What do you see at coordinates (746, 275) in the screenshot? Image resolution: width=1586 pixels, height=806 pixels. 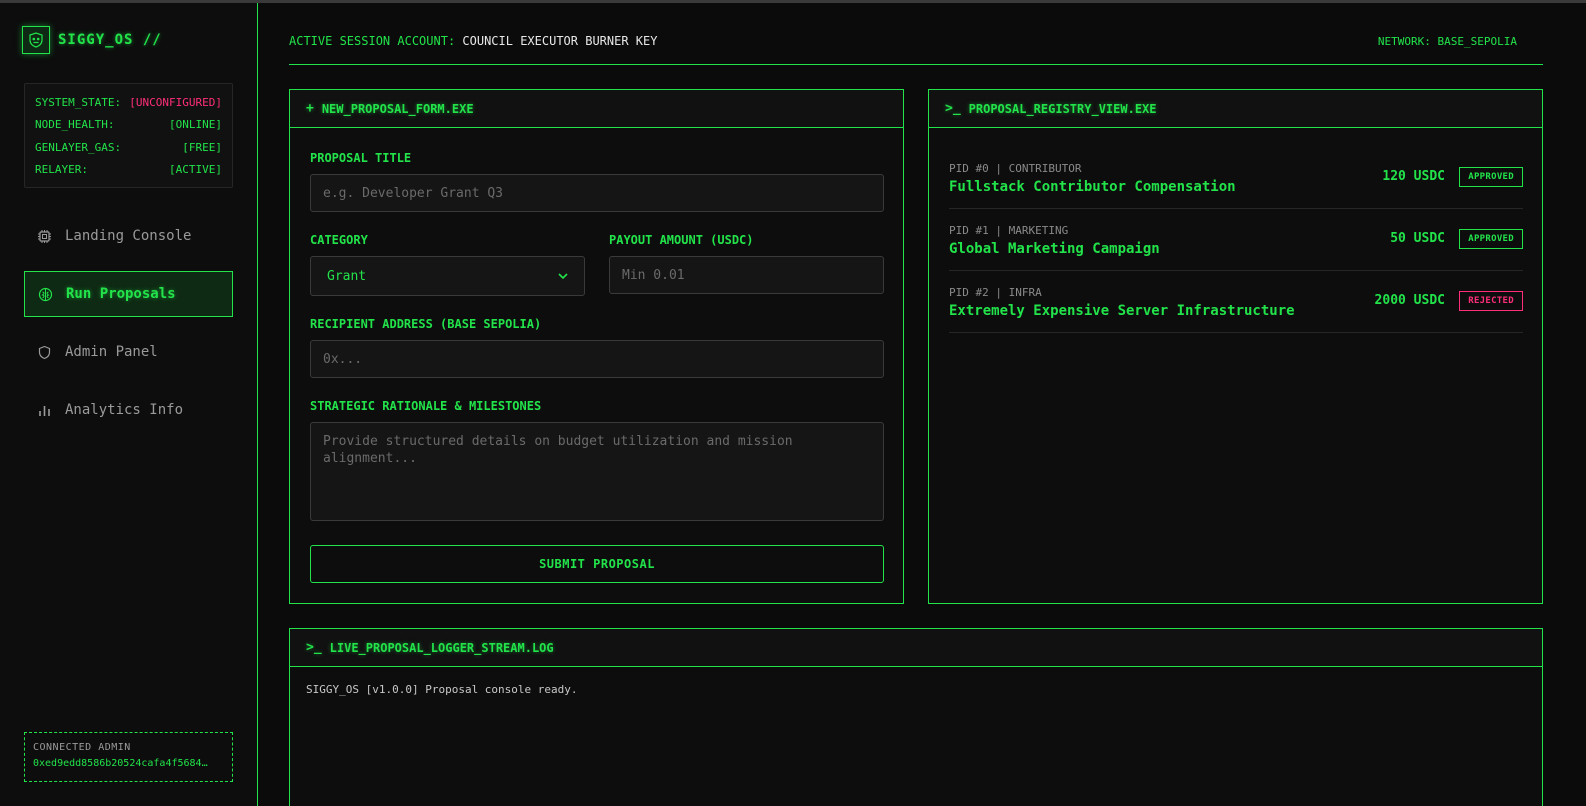 I see `payout-amount-input` at bounding box center [746, 275].